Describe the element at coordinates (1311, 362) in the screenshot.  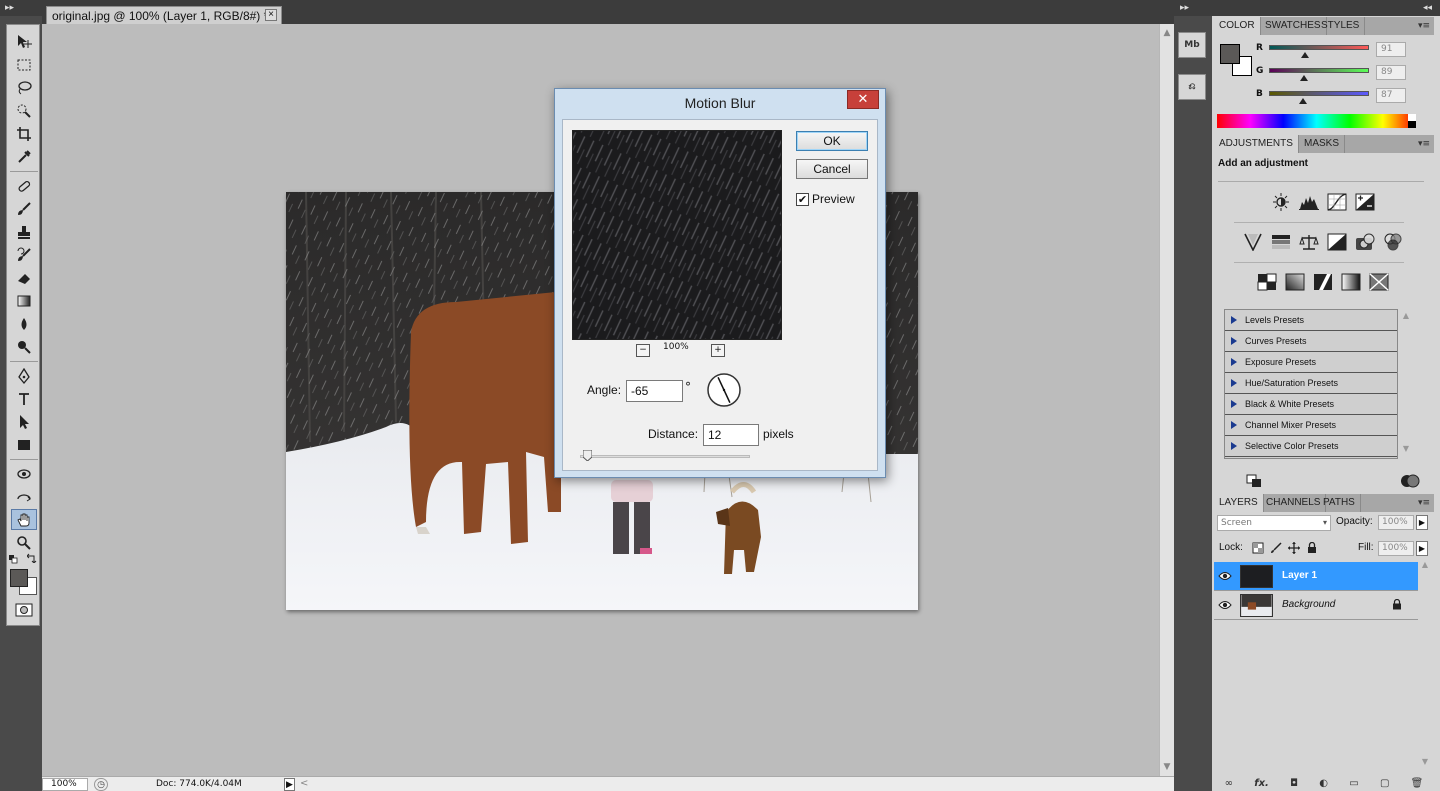
I see `preset-exposure: Exposure Presets` at that location.